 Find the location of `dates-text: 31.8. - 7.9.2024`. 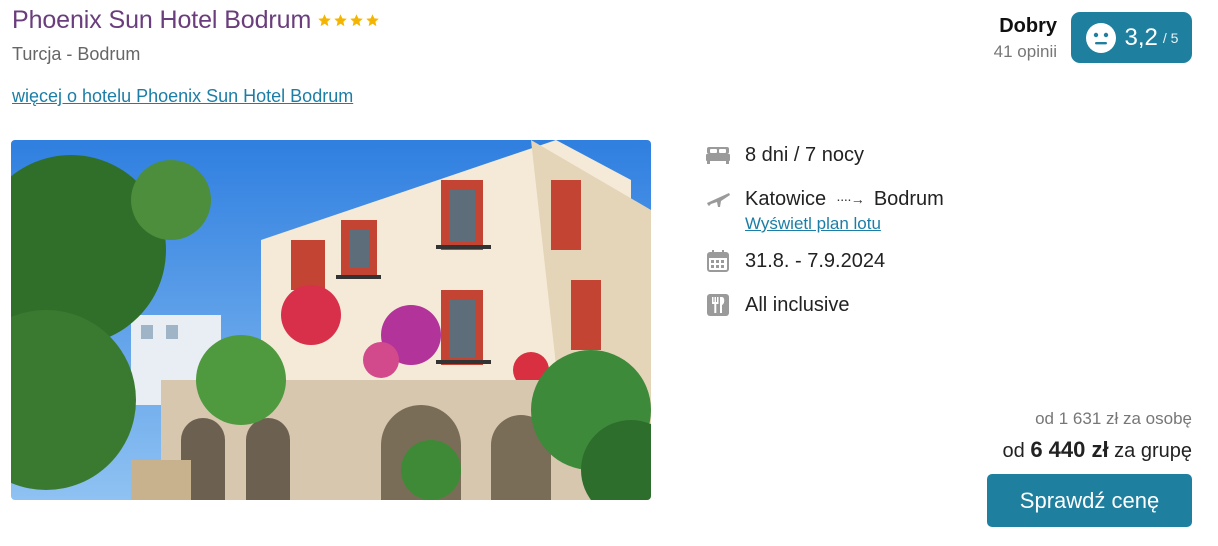

dates-text: 31.8. - 7.9.2024 is located at coordinates (815, 260).